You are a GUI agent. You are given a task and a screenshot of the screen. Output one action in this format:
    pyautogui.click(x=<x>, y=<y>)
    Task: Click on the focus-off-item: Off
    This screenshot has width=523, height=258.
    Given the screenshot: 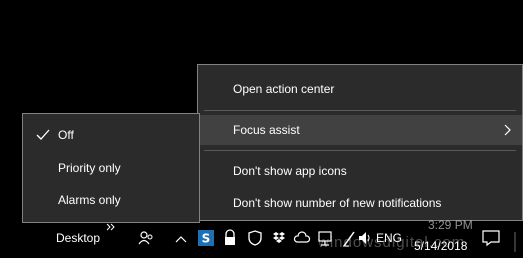 What is the action you would take?
    pyautogui.click(x=111, y=135)
    